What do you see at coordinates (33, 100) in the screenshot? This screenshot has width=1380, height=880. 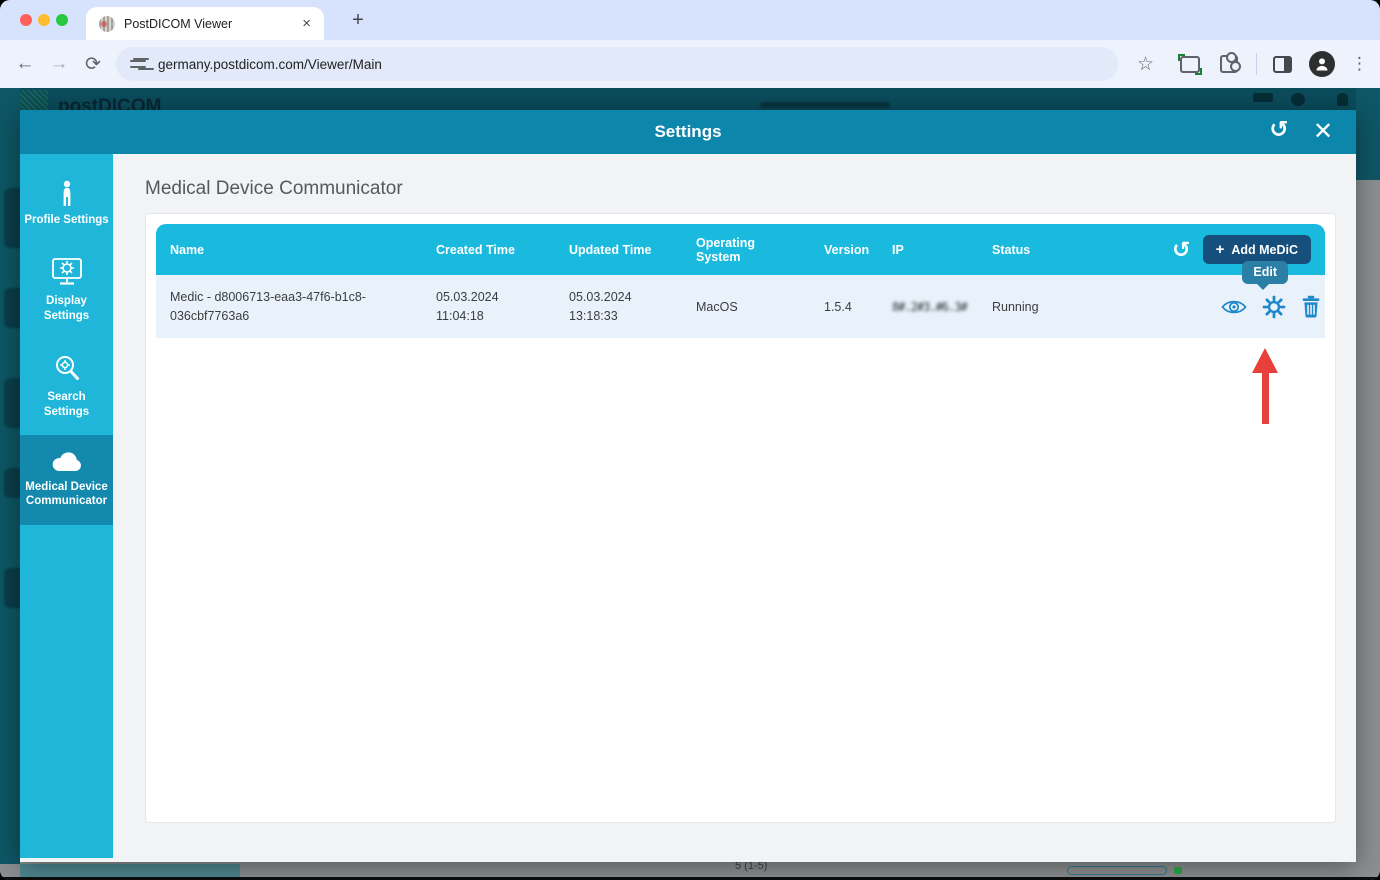 I see `postdicom-logo-mark` at bounding box center [33, 100].